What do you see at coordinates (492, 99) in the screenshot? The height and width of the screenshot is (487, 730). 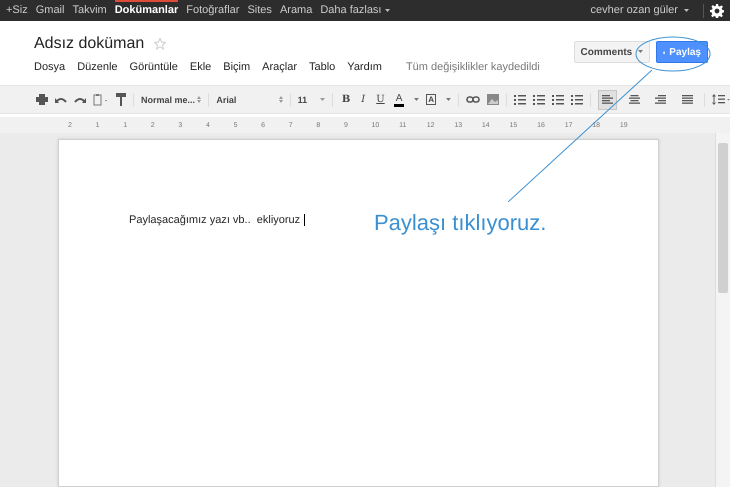 I see `image-icon` at bounding box center [492, 99].